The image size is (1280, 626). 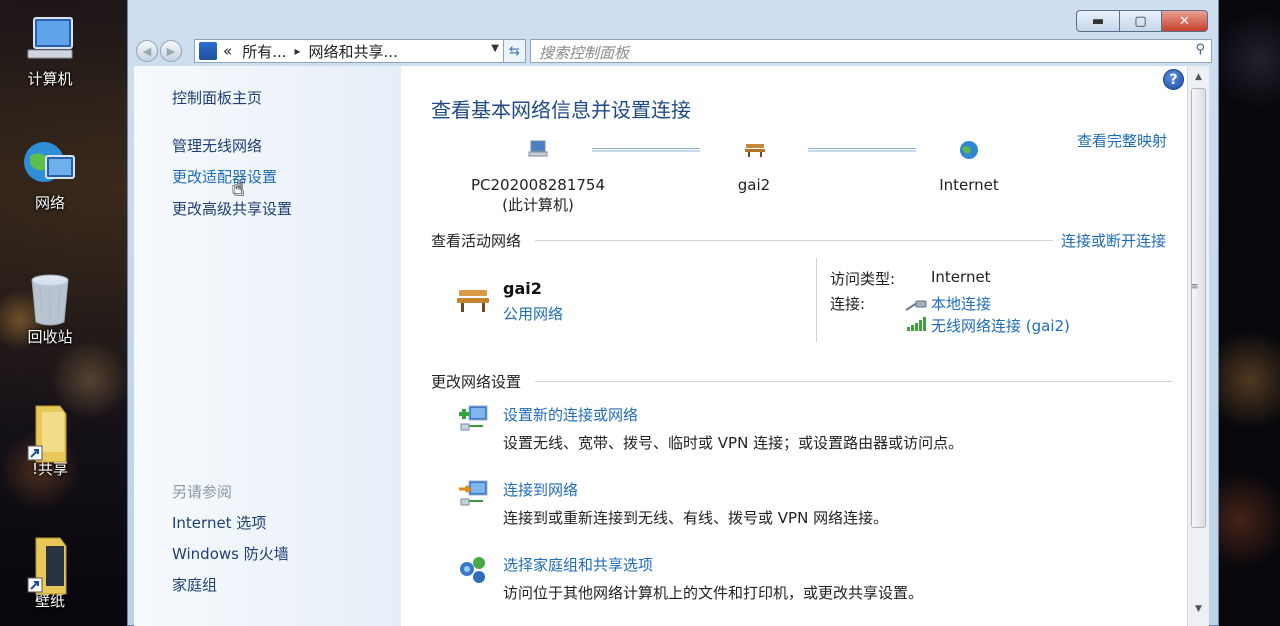 I want to click on desktop-icon-recycle-bin: 回收站, so click(x=50, y=309).